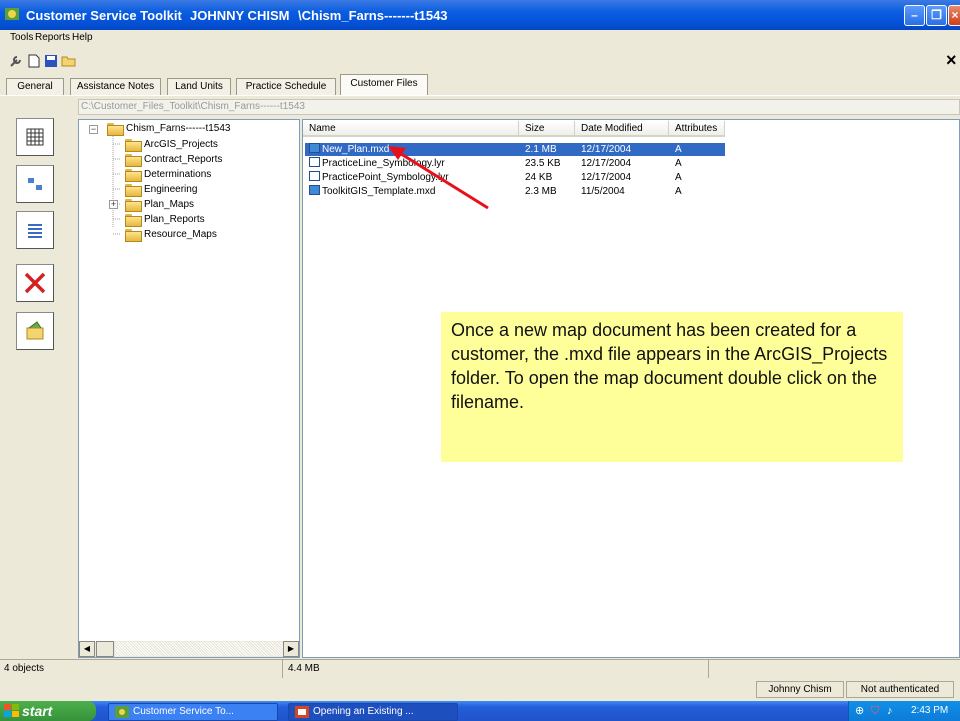 The height and width of the screenshot is (721, 960). What do you see at coordinates (543, 163) in the screenshot?
I see `file-size: 23.5 KB` at bounding box center [543, 163].